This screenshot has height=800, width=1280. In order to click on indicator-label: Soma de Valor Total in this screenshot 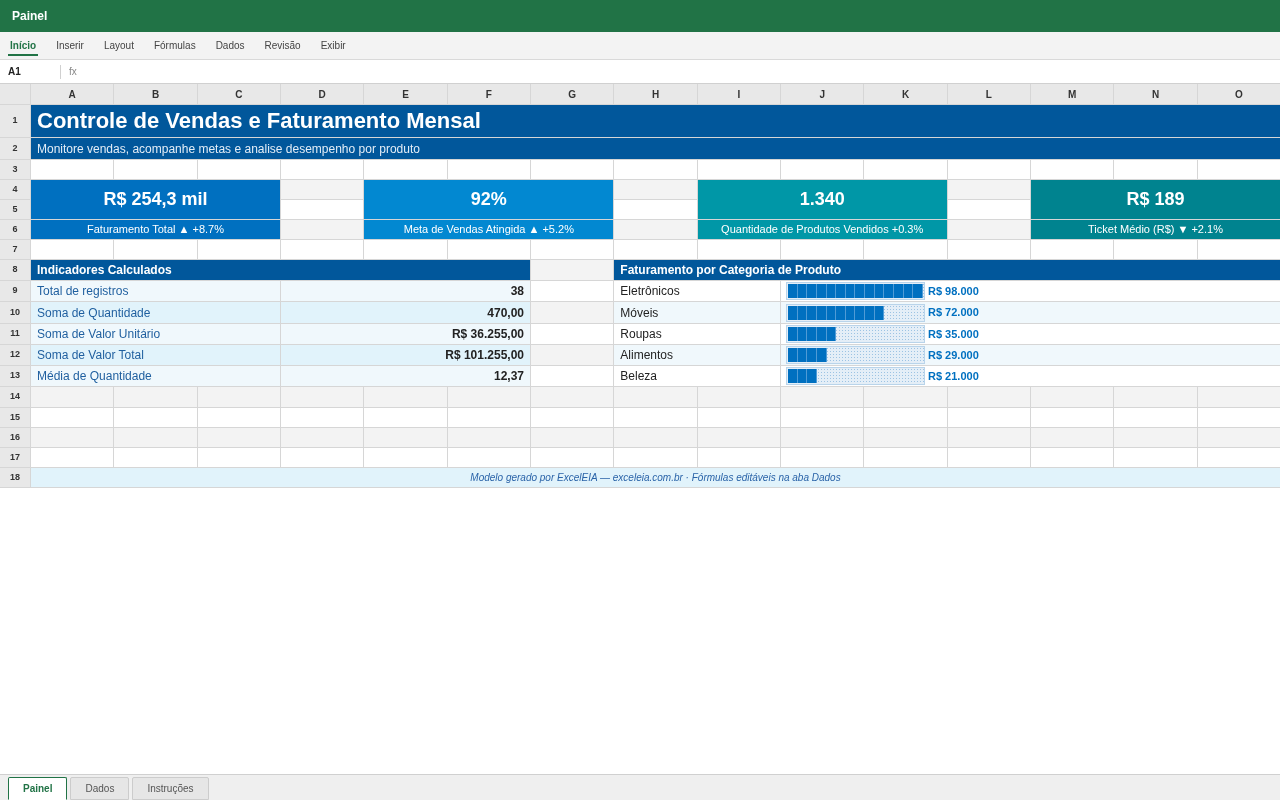, I will do `click(155, 355)`.